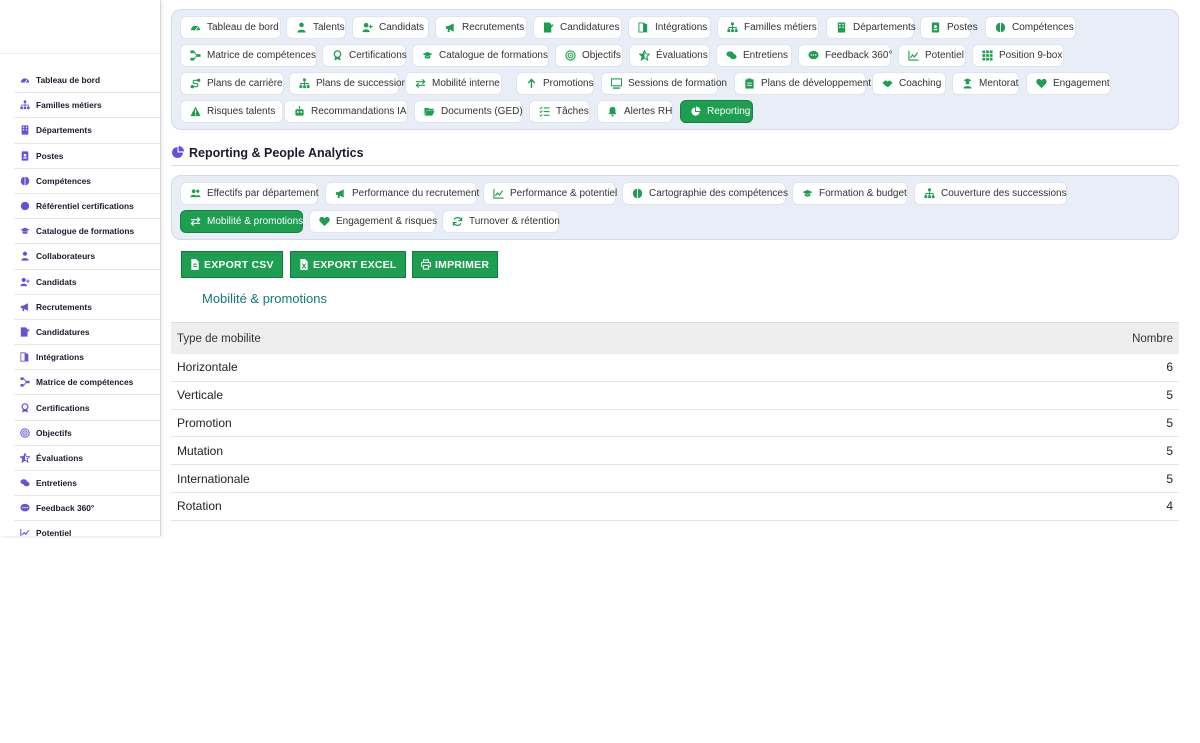 This screenshot has width=1200, height=743. Describe the element at coordinates (25, 206) in the screenshot. I see `certificate-icon` at that location.